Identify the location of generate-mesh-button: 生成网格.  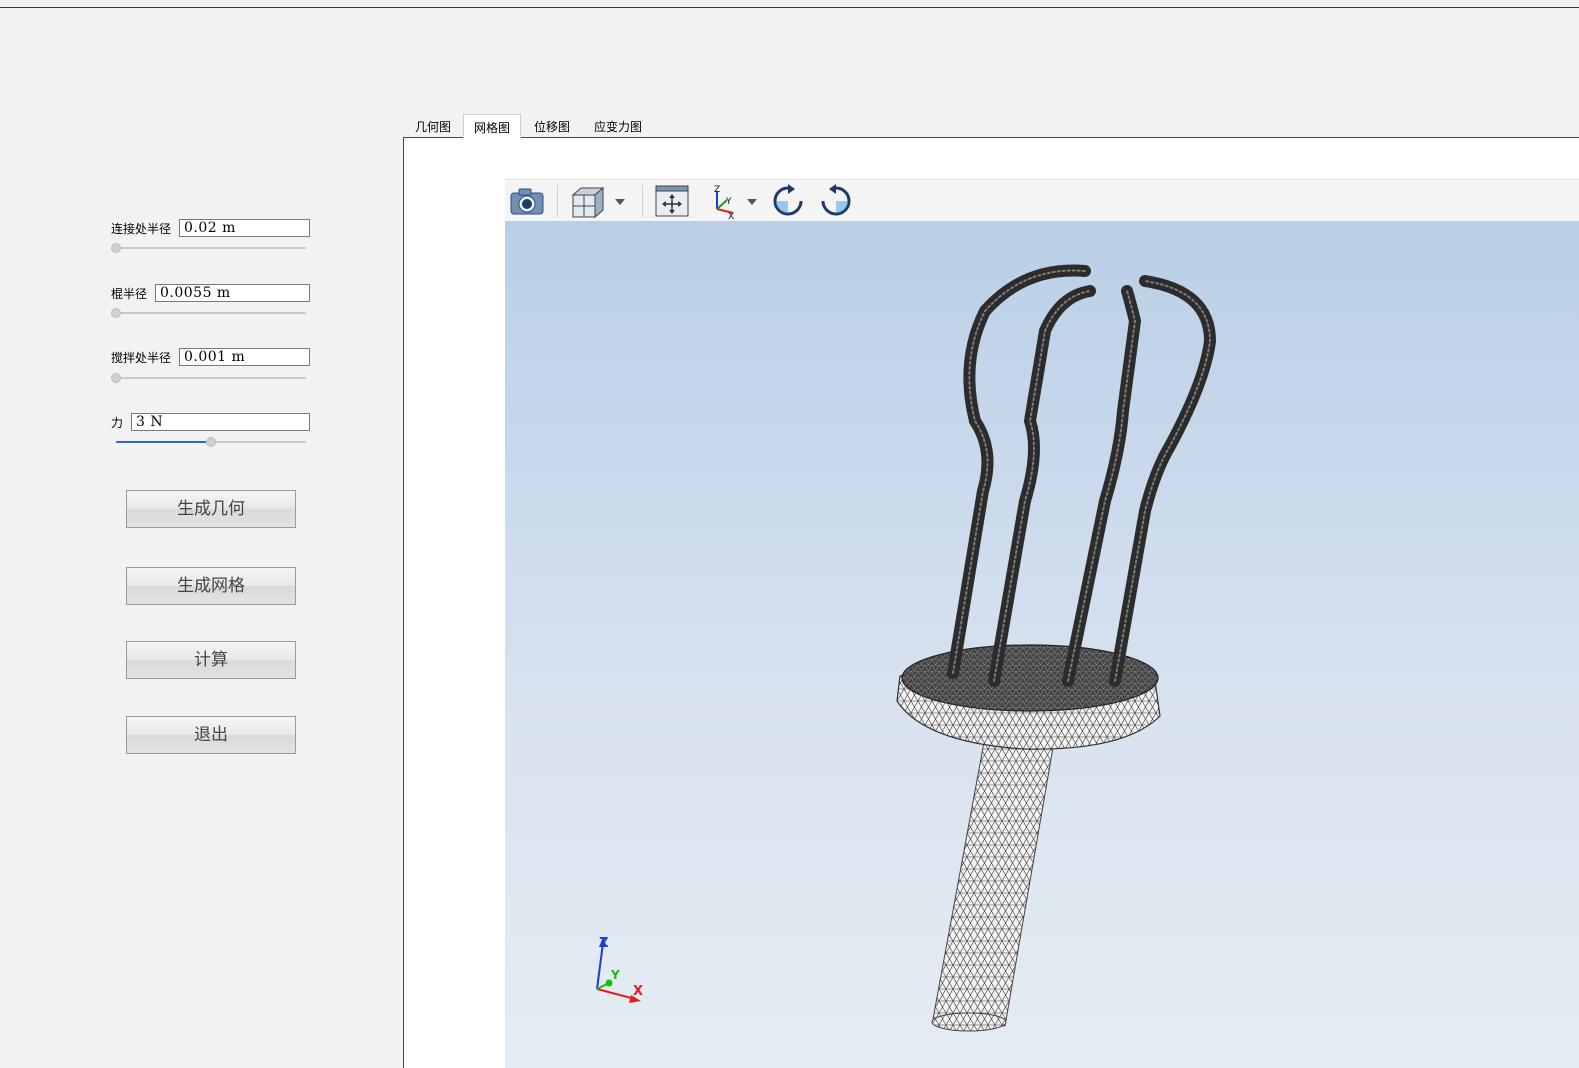
(211, 586).